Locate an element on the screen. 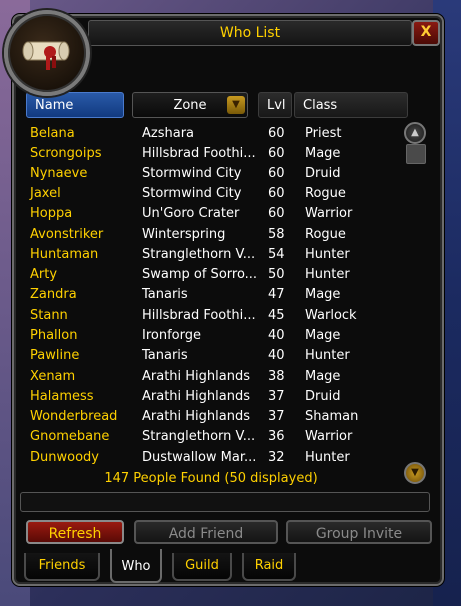 The image size is (461, 606). list-item: Scrongoips Hillsbrad Foothi... 60 Mage is located at coordinates (211, 154).